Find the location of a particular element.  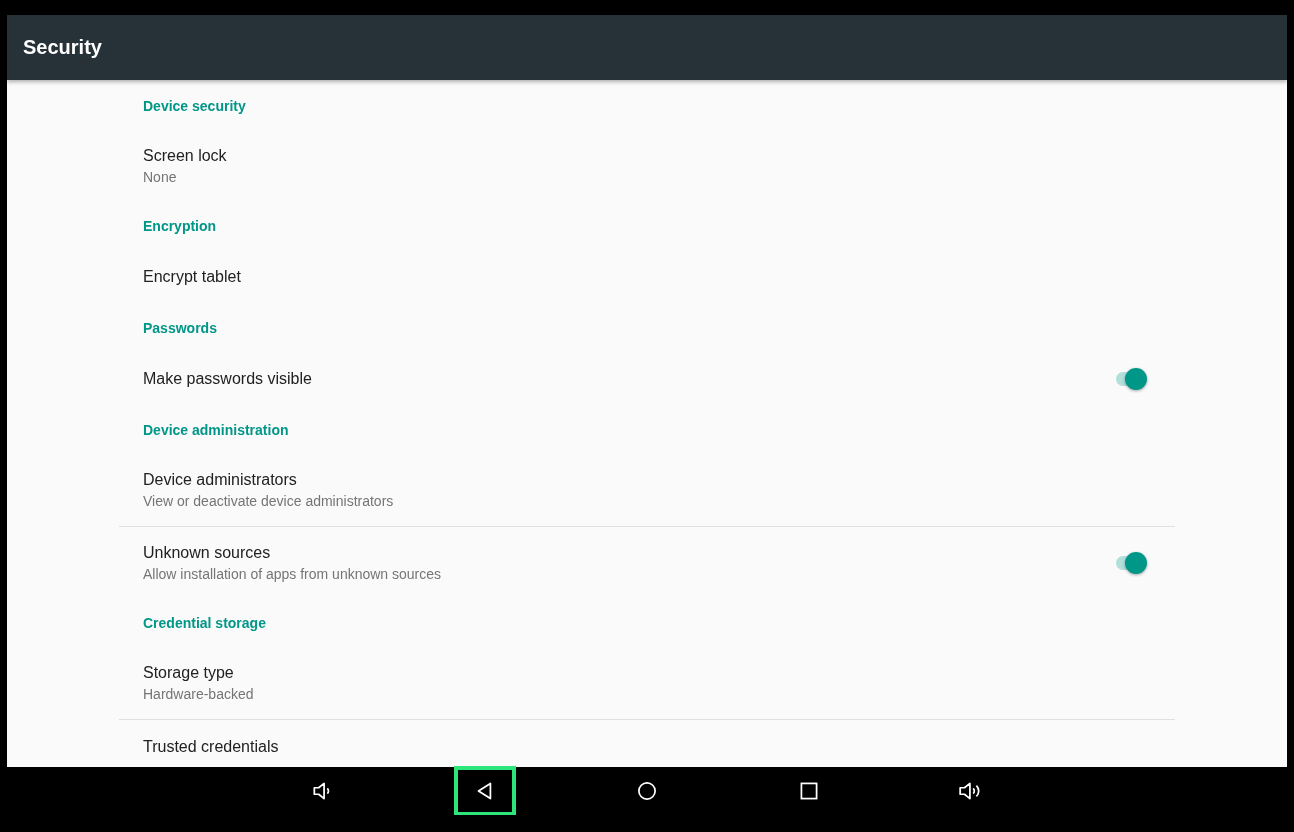

settings-item: Screen lock None is located at coordinates (647, 166).